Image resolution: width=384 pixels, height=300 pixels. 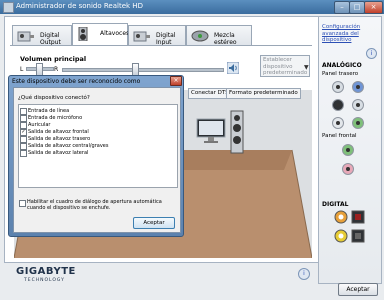 I want to click on master-volume-slider, so click(x=143, y=70).